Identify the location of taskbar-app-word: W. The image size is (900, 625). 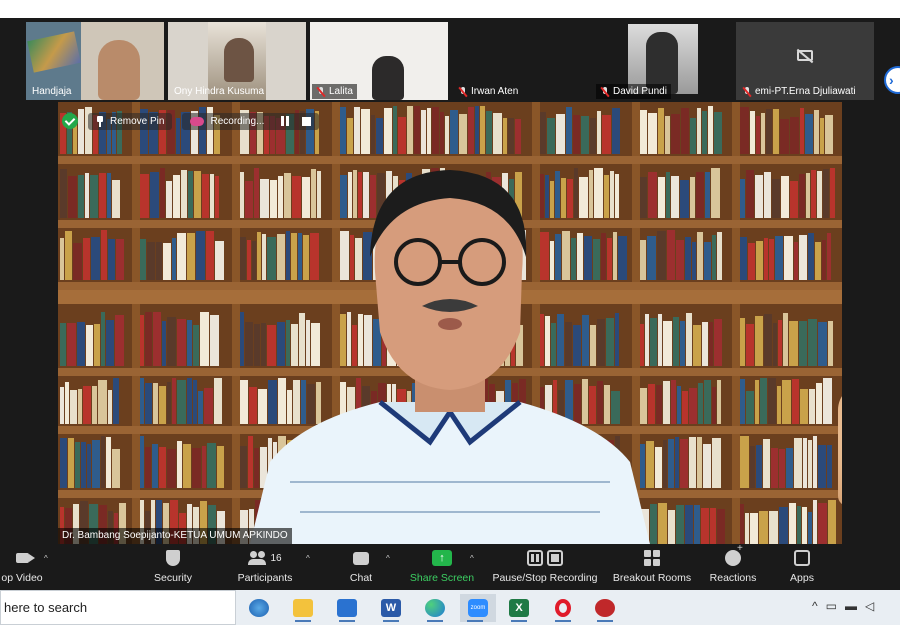
(391, 608).